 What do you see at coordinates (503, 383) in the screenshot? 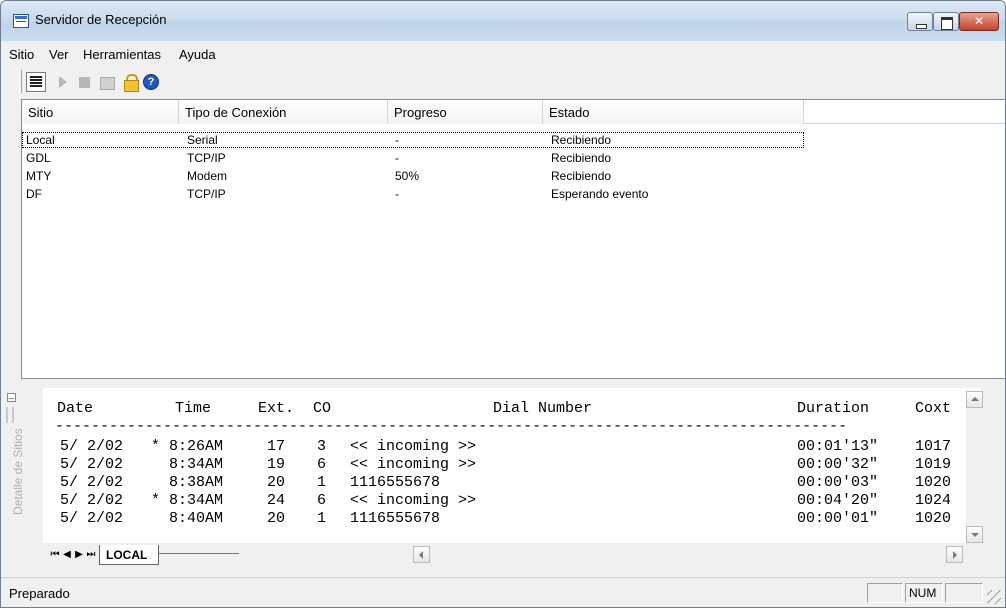
I see `pane-splitter` at bounding box center [503, 383].